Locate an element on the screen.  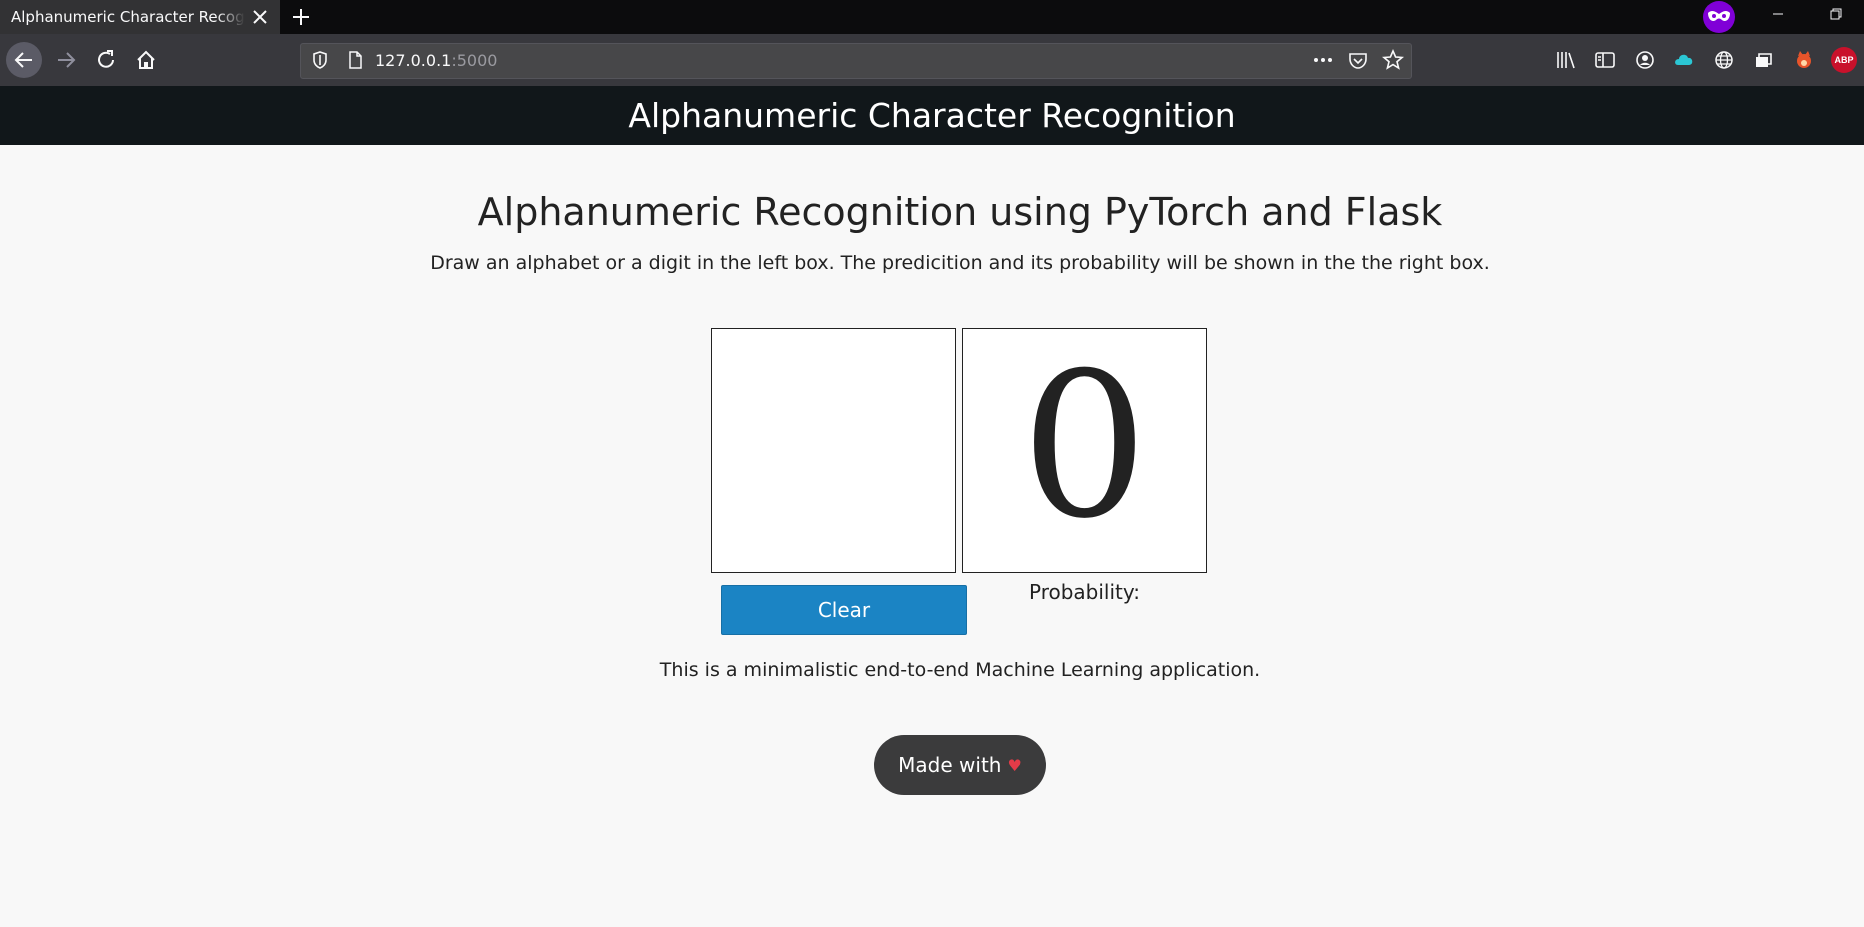
url-bar: 127.0.0.1:5000 is located at coordinates (856, 61).